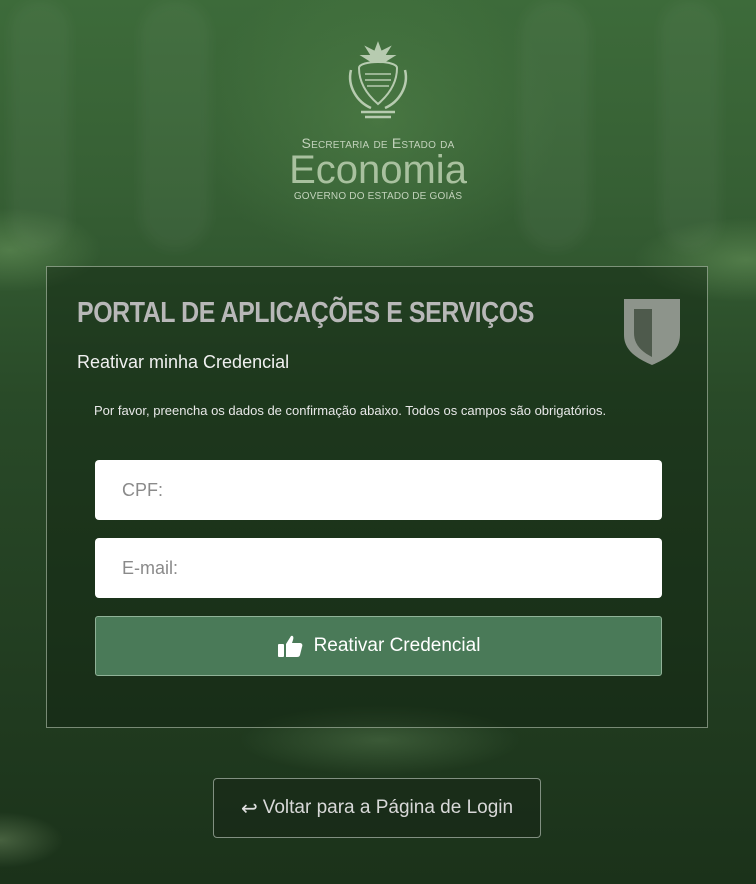 The width and height of the screenshot is (756, 884). What do you see at coordinates (378, 196) in the screenshot?
I see `logo-governo-text: GOVERNO DO ESTADO DE GOIÁS` at bounding box center [378, 196].